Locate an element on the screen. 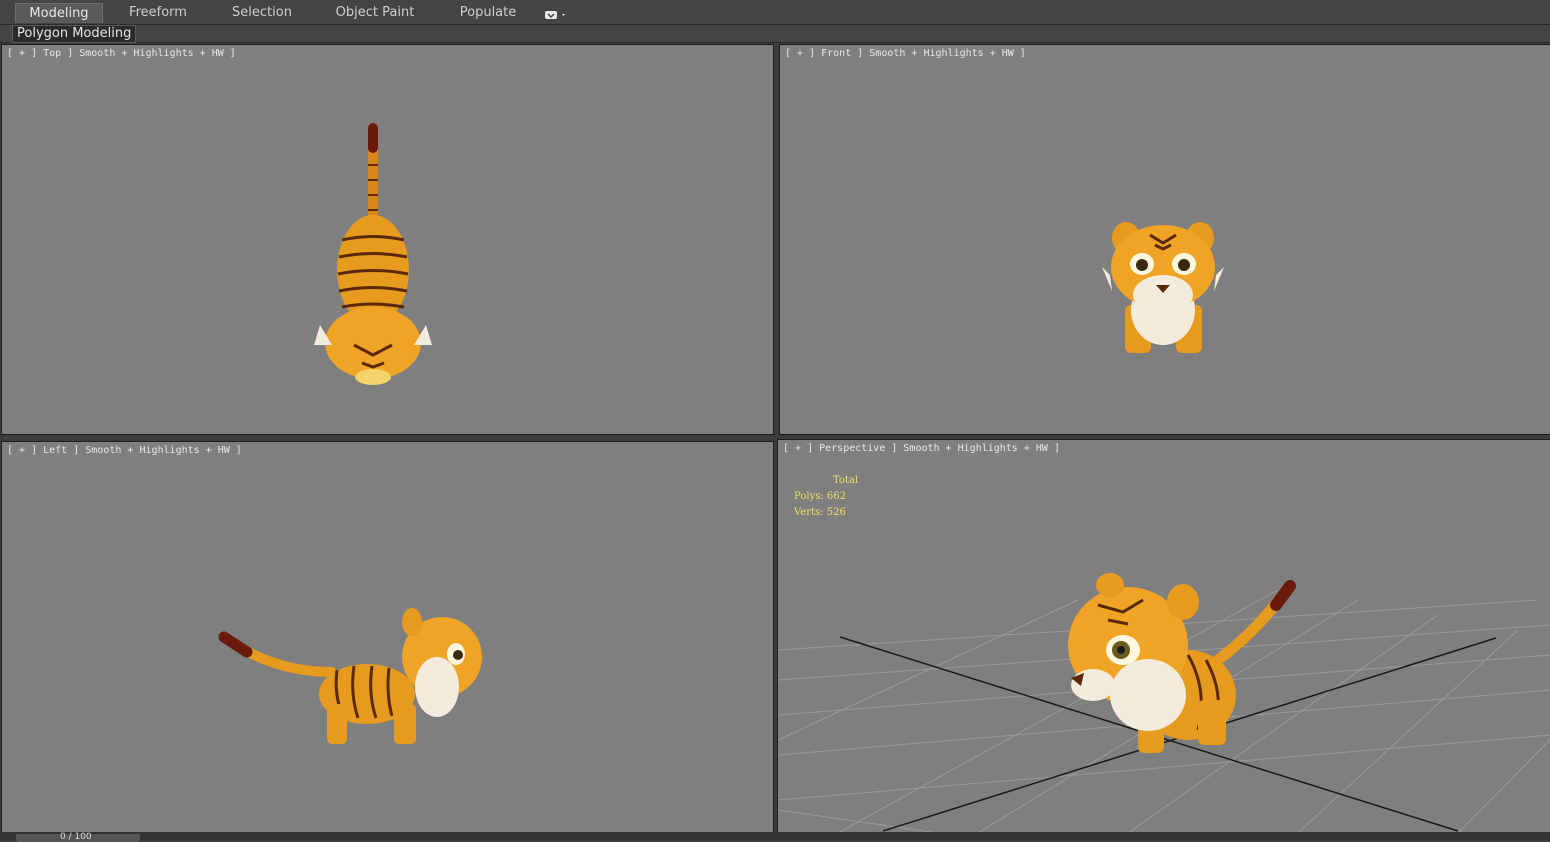  tab-selection: Selection is located at coordinates (262, 12).